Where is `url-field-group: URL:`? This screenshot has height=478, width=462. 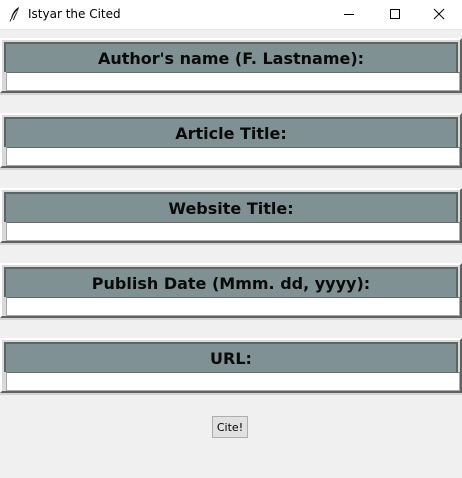 url-field-group: URL: is located at coordinates (231, 366).